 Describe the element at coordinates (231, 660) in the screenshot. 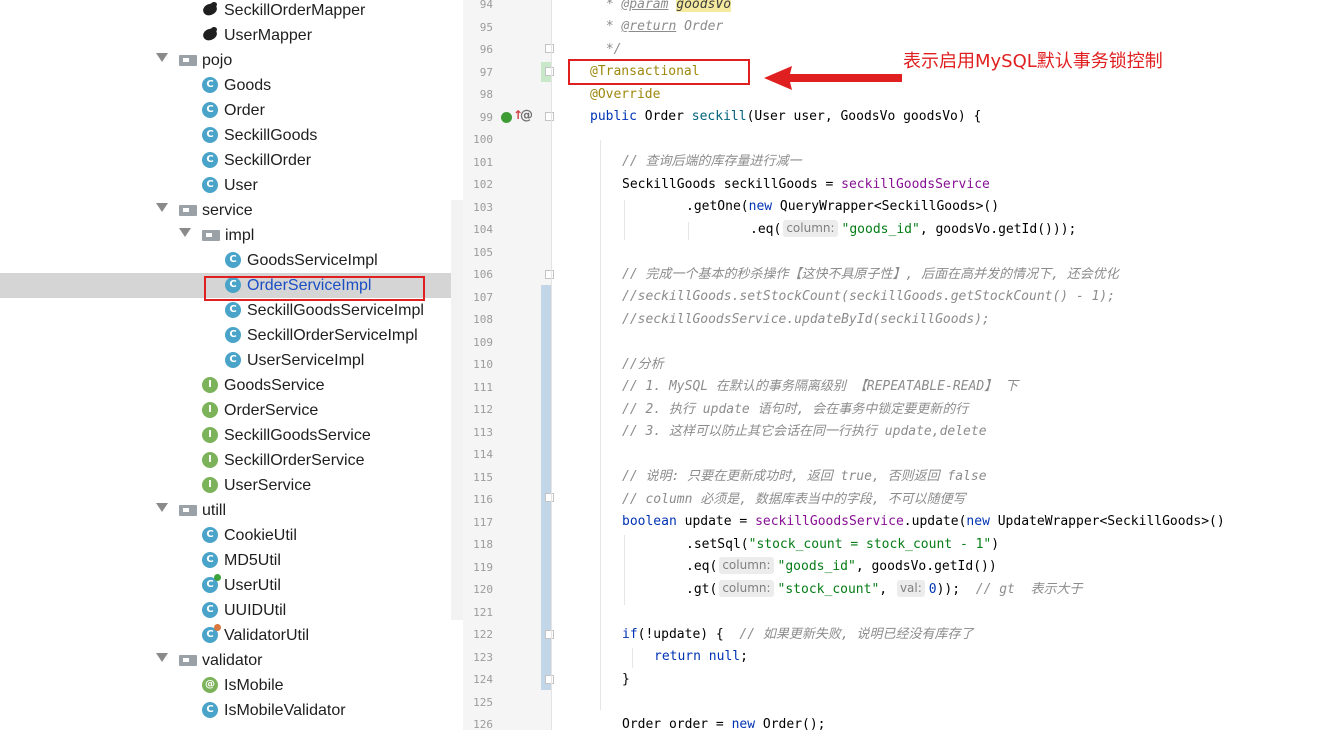

I see `tree-package-row: validator` at that location.